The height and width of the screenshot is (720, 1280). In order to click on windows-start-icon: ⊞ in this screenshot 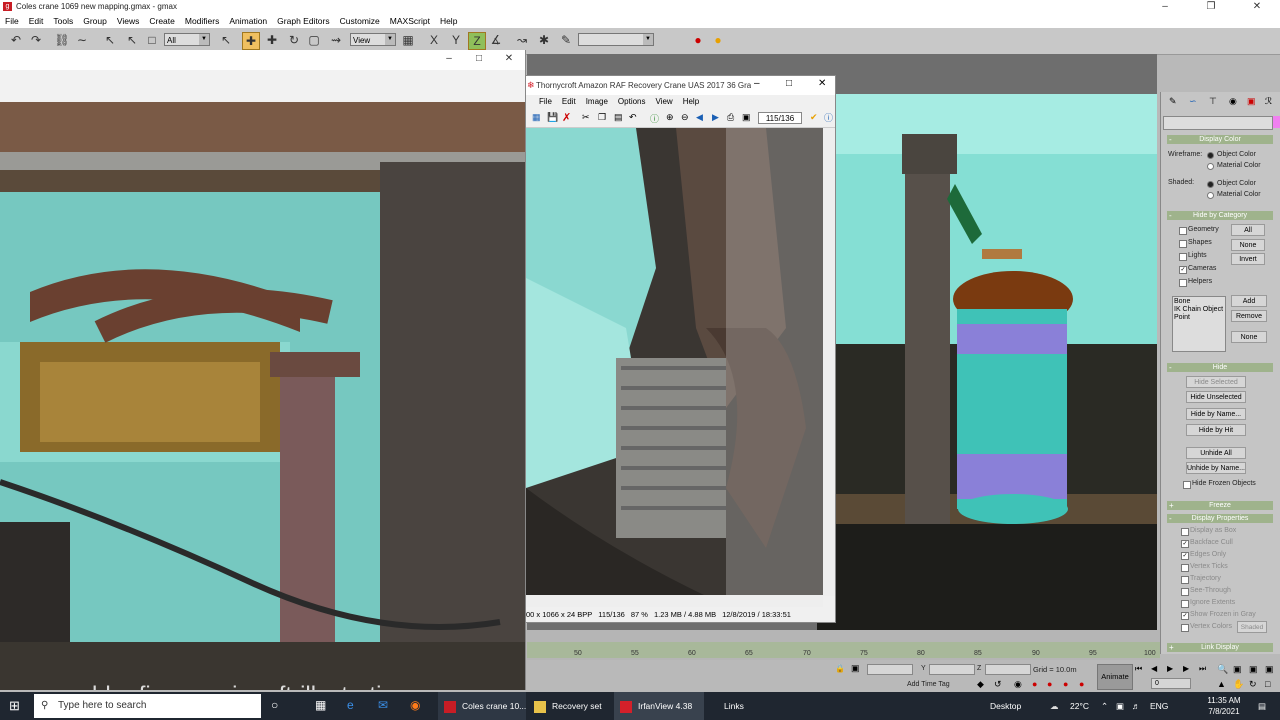, I will do `click(14, 706)`.